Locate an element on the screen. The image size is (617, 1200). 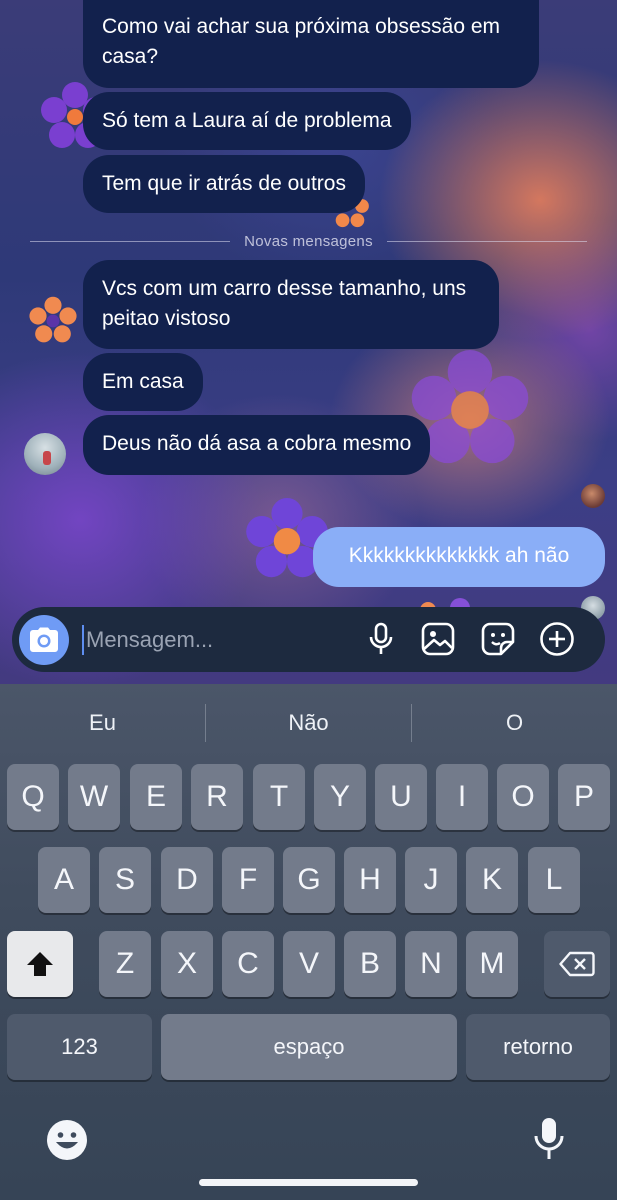
key-d: D is located at coordinates (187, 880).